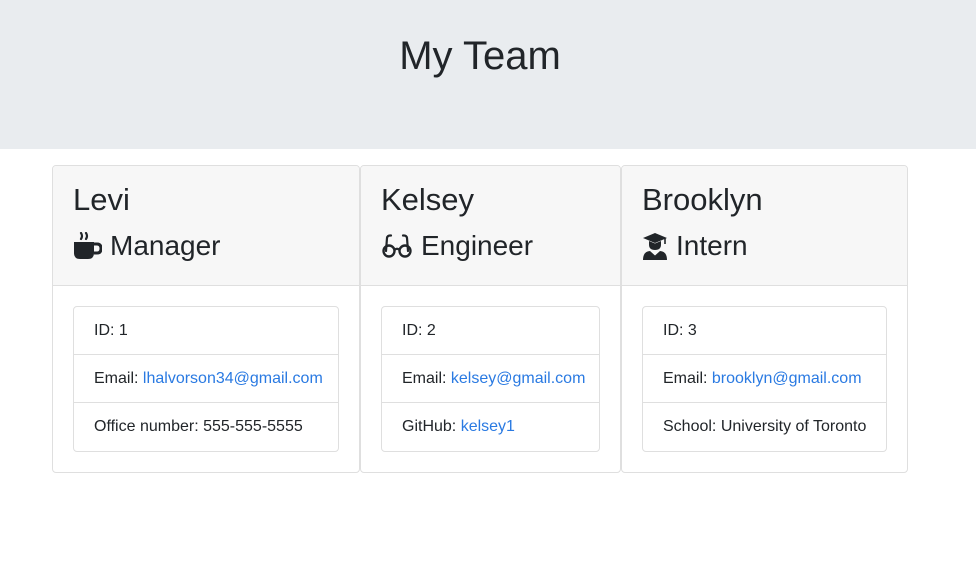 The width and height of the screenshot is (976, 575). I want to click on email-link: lhalvorson34@gmail.com, so click(233, 379).